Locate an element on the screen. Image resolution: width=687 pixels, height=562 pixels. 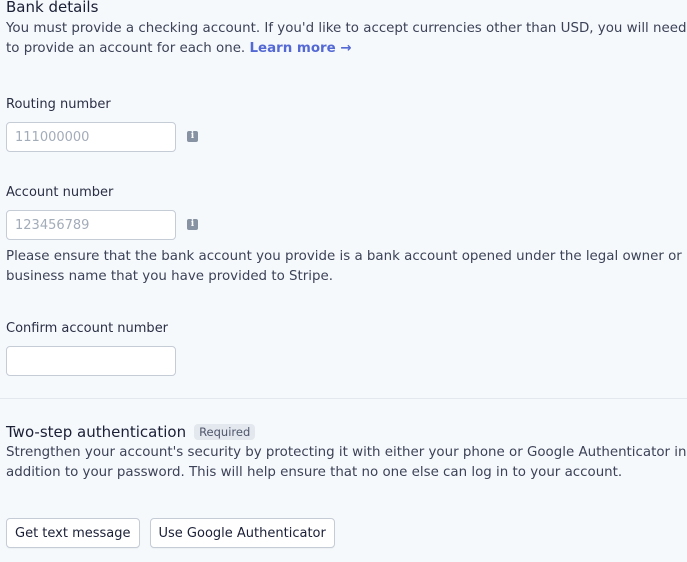
account-number-input is located at coordinates (91, 225).